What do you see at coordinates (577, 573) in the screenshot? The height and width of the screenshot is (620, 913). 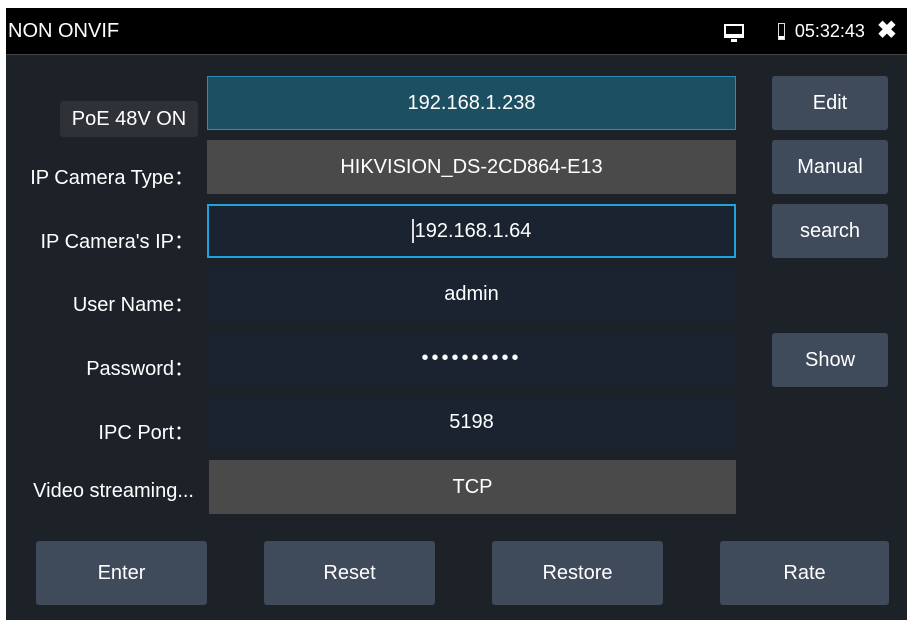 I see `restore-button: Restore` at bounding box center [577, 573].